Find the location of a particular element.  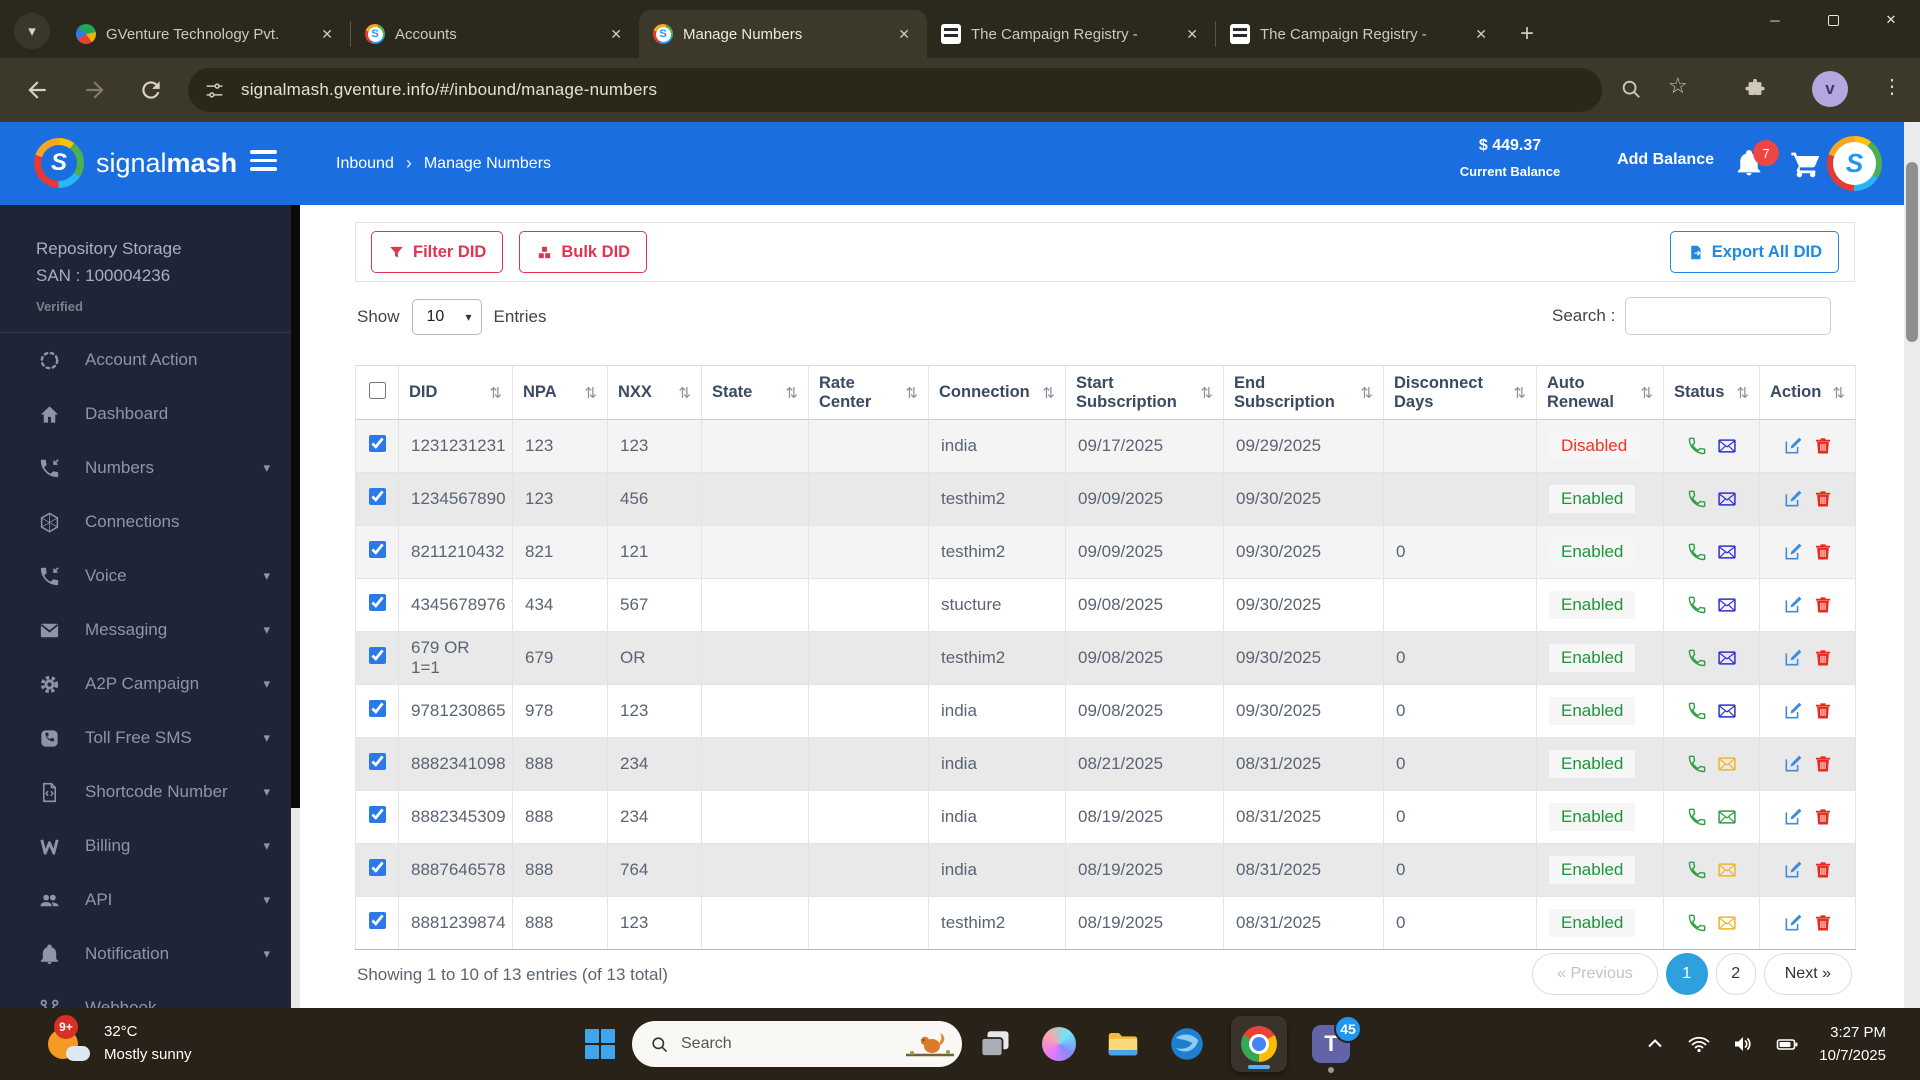

sidebar-item-toll-free-sms: Toll Free SMS ▾ is located at coordinates (150, 738).